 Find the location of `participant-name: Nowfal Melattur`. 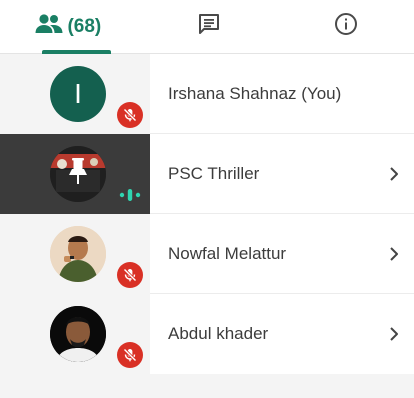

participant-name: Nowfal Melattur is located at coordinates (227, 253).